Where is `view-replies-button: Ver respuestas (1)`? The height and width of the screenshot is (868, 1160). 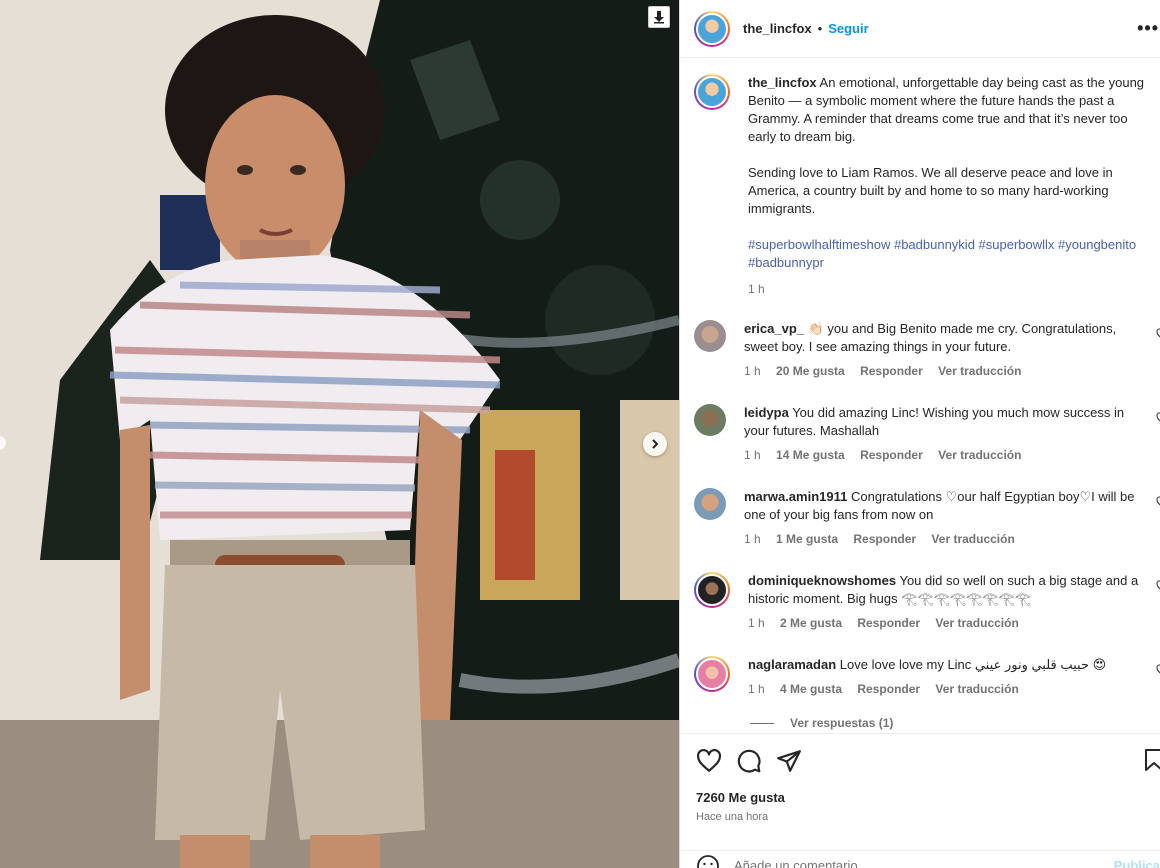
view-replies-button: Ver respuestas (1) is located at coordinates (821, 723).